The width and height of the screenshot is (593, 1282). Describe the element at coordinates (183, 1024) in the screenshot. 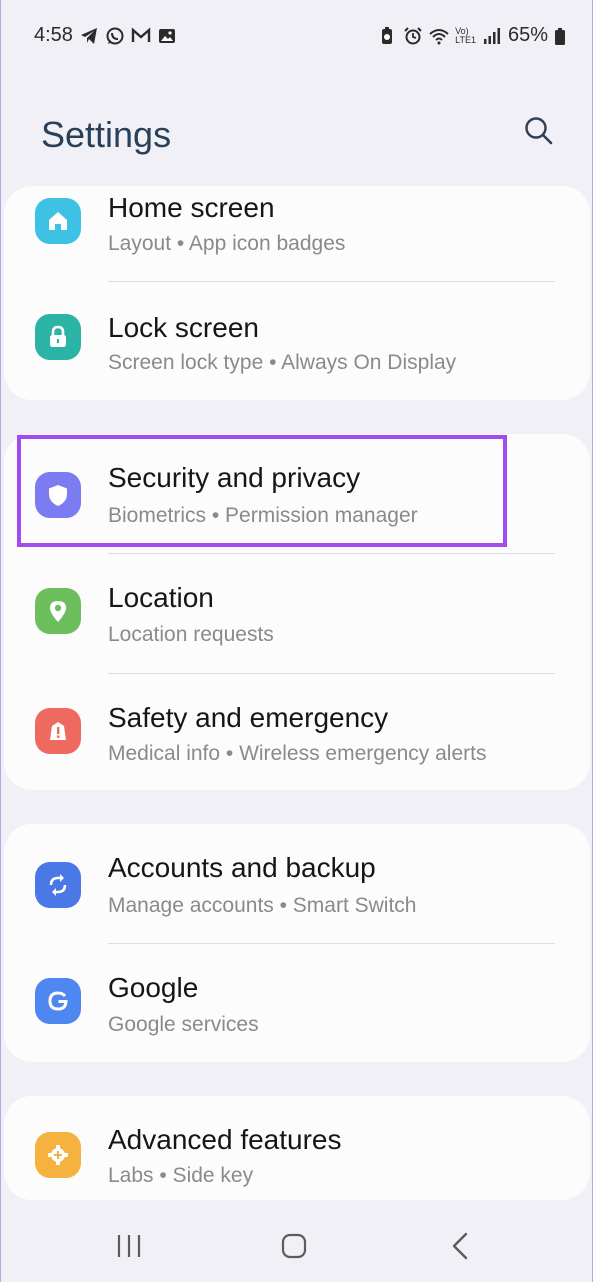

I see `setting-subtitle: Google services` at that location.